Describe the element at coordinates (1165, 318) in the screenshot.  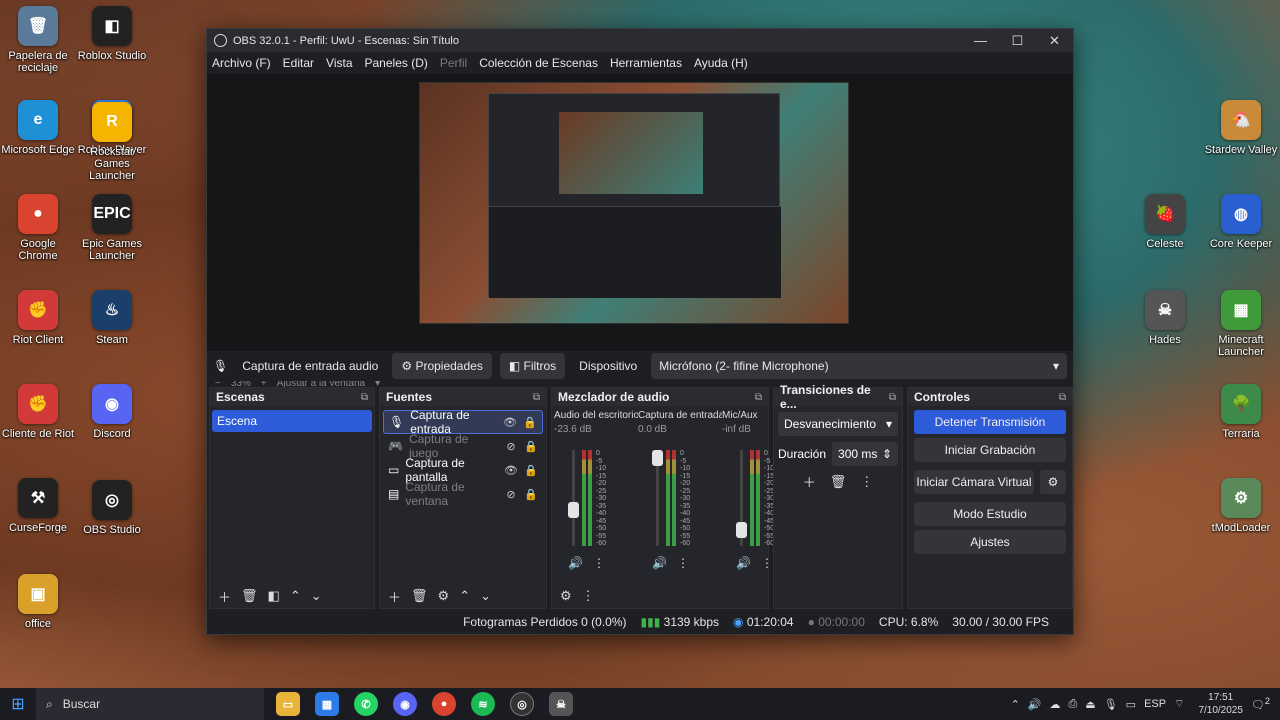
I see `desktop-icon: ☠ Hades` at that location.